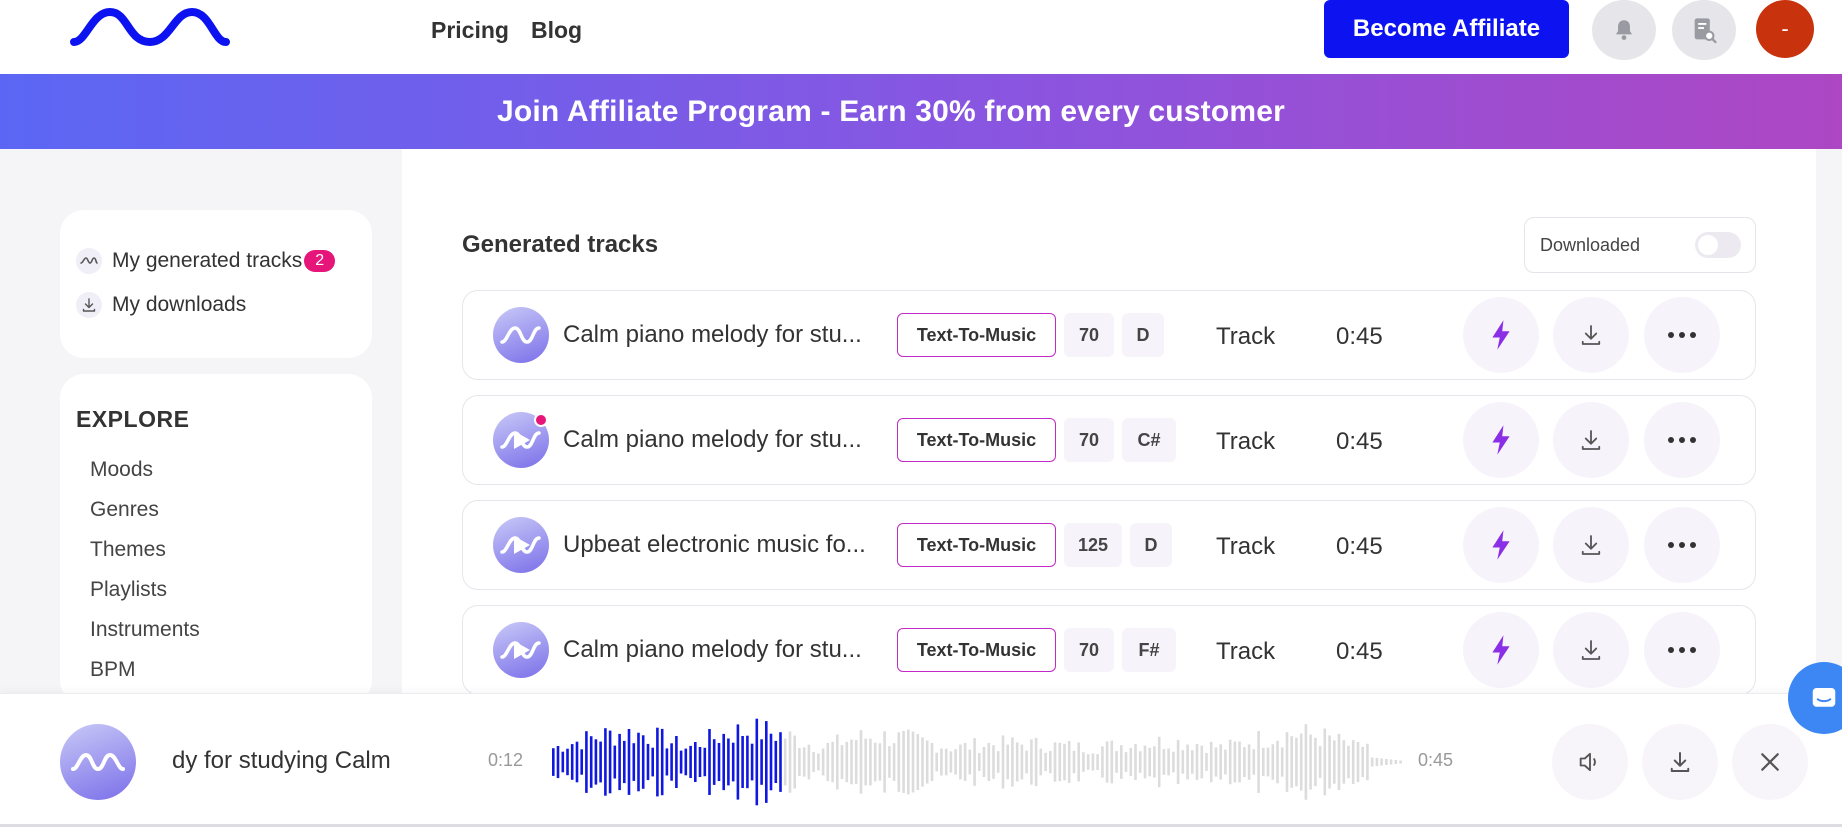 This screenshot has width=1842, height=827. Describe the element at coordinates (1436, 760) in the screenshot. I see `player-total-time: 0:45` at that location.